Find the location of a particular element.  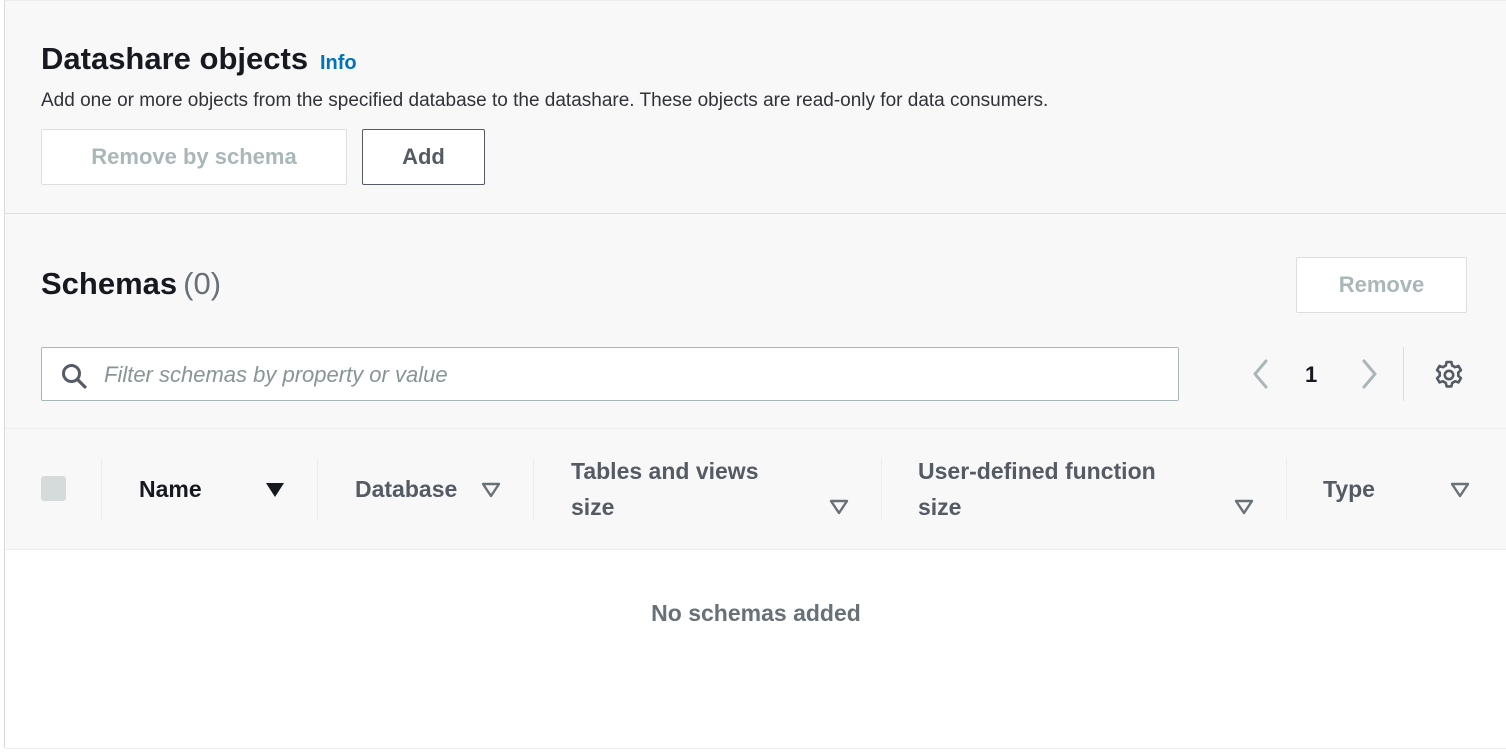

section-title: Datashare objects is located at coordinates (175, 58).